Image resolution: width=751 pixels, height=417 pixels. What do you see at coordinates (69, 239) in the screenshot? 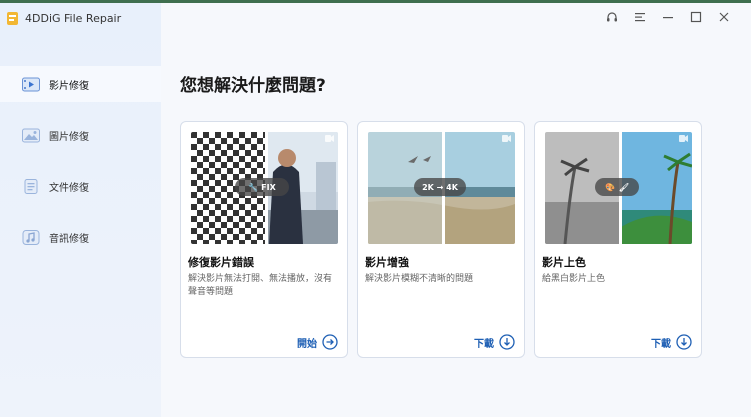
I see `sidebar-item-label: 音訊修復` at bounding box center [69, 239].